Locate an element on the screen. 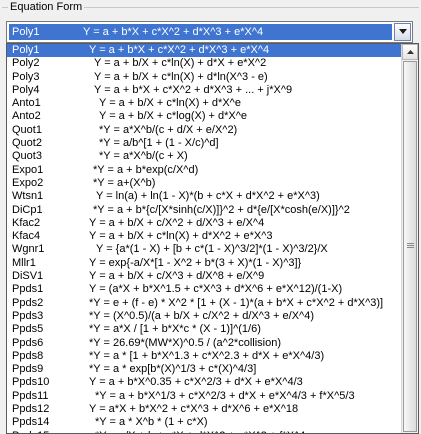 Image resolution: width=421 pixels, height=434 pixels. combo-selected-equation: Y = a + b*X + c*X^2 + d*X^3 + e*X^4 is located at coordinates (173, 32).